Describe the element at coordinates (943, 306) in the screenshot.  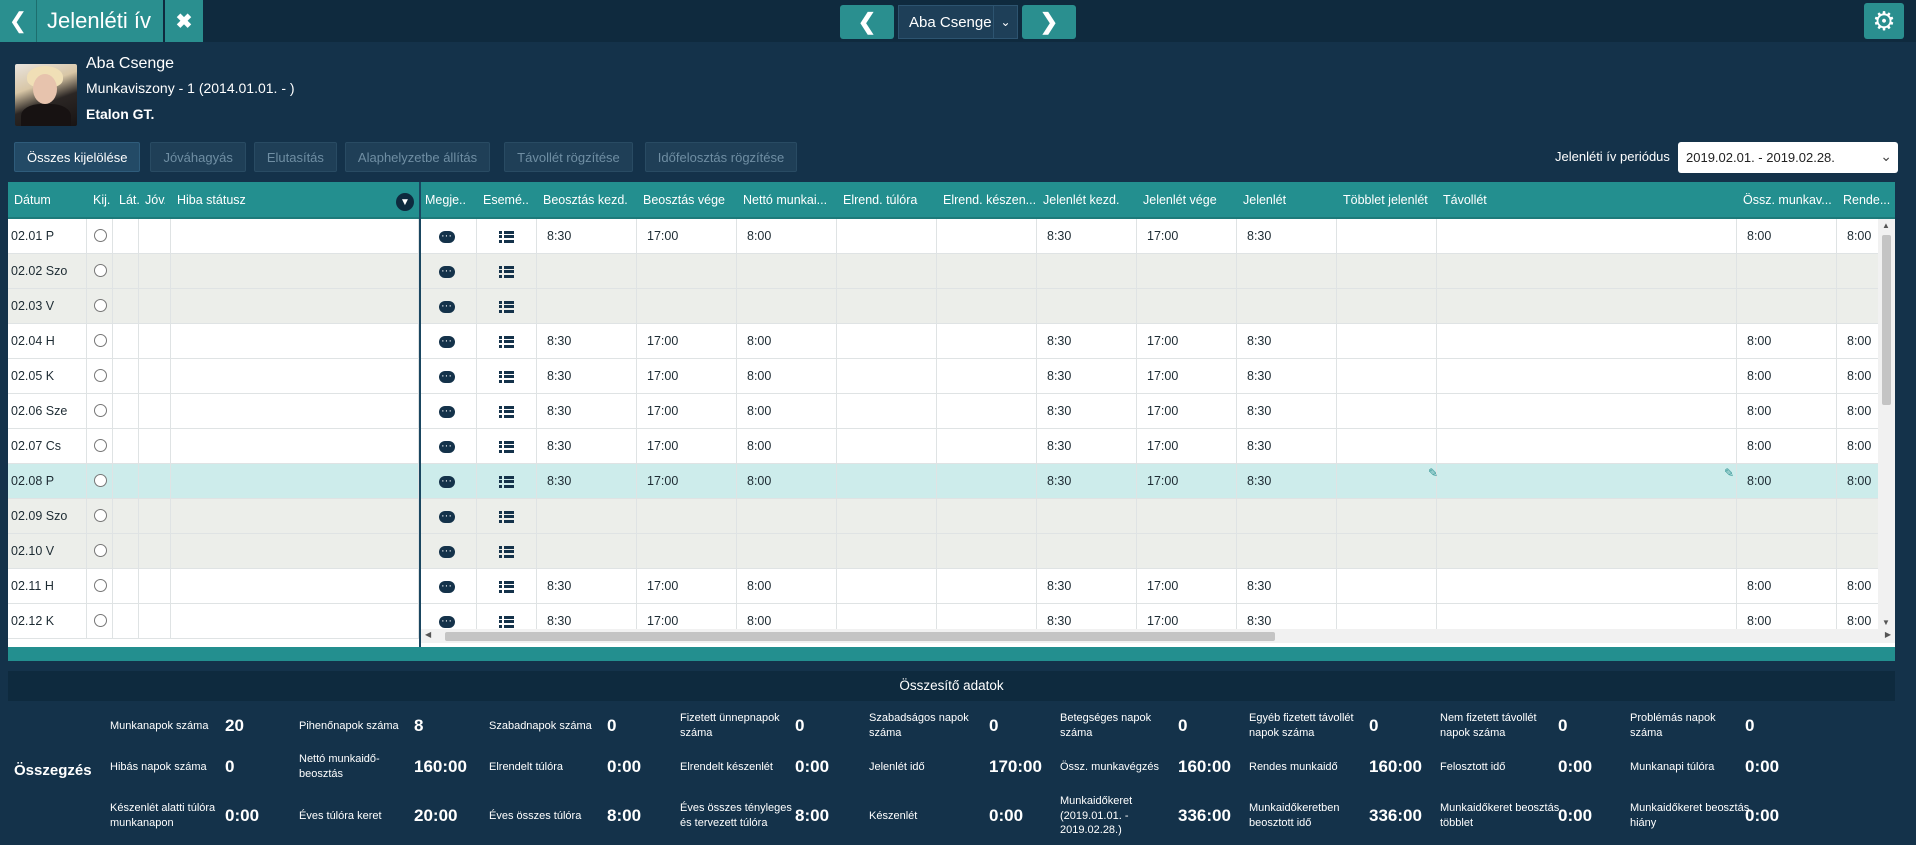
I see `table-row: 02.03 V` at that location.